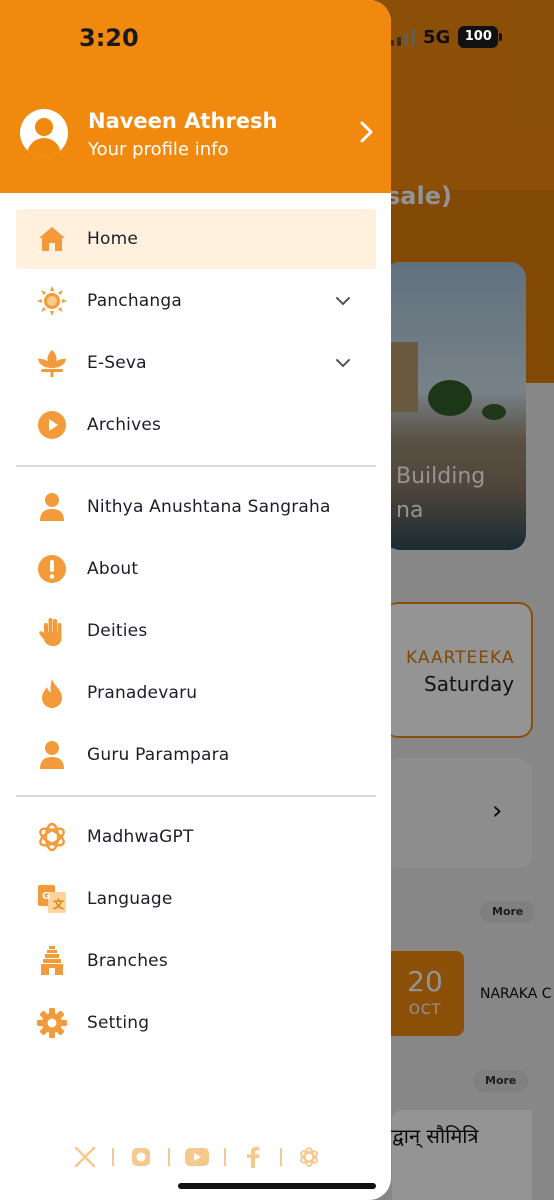 This screenshot has width=554, height=1200. I want to click on menu-item-pranadevaru: Pranadevaru, so click(196, 693).